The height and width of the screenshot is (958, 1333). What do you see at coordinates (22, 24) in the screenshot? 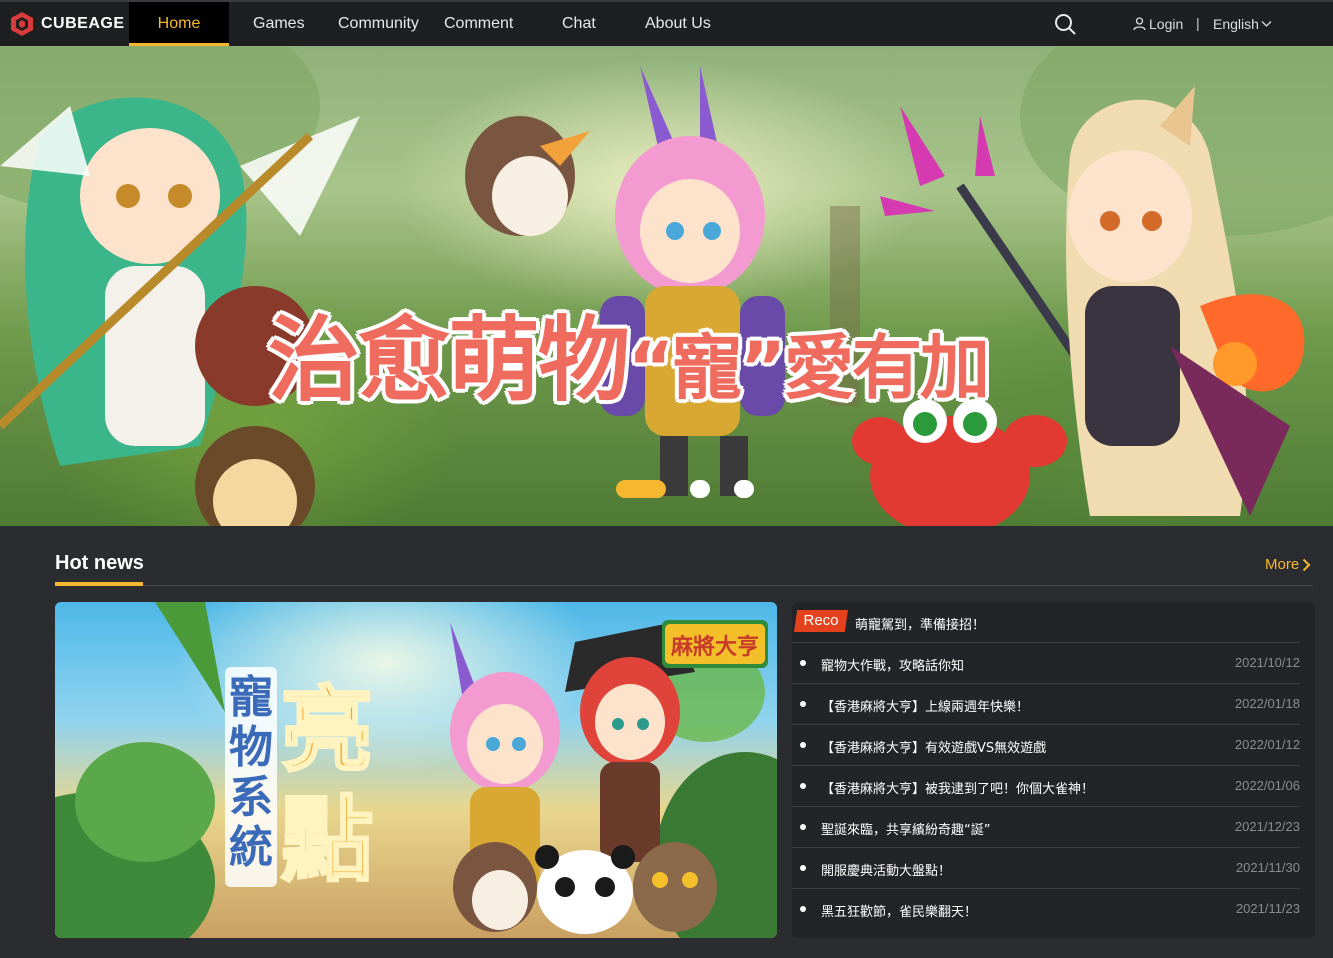
I see `cube-logo-icon` at bounding box center [22, 24].